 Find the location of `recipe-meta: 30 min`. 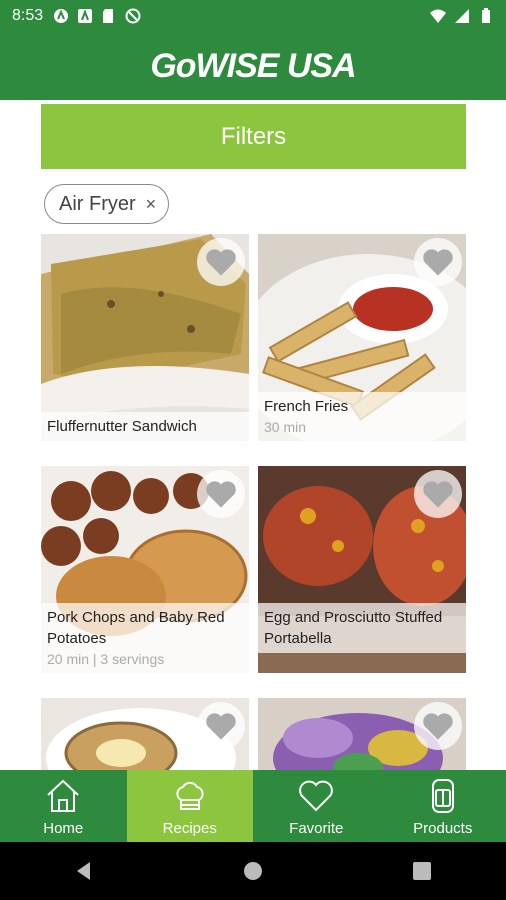

recipe-meta: 30 min is located at coordinates (285, 427).